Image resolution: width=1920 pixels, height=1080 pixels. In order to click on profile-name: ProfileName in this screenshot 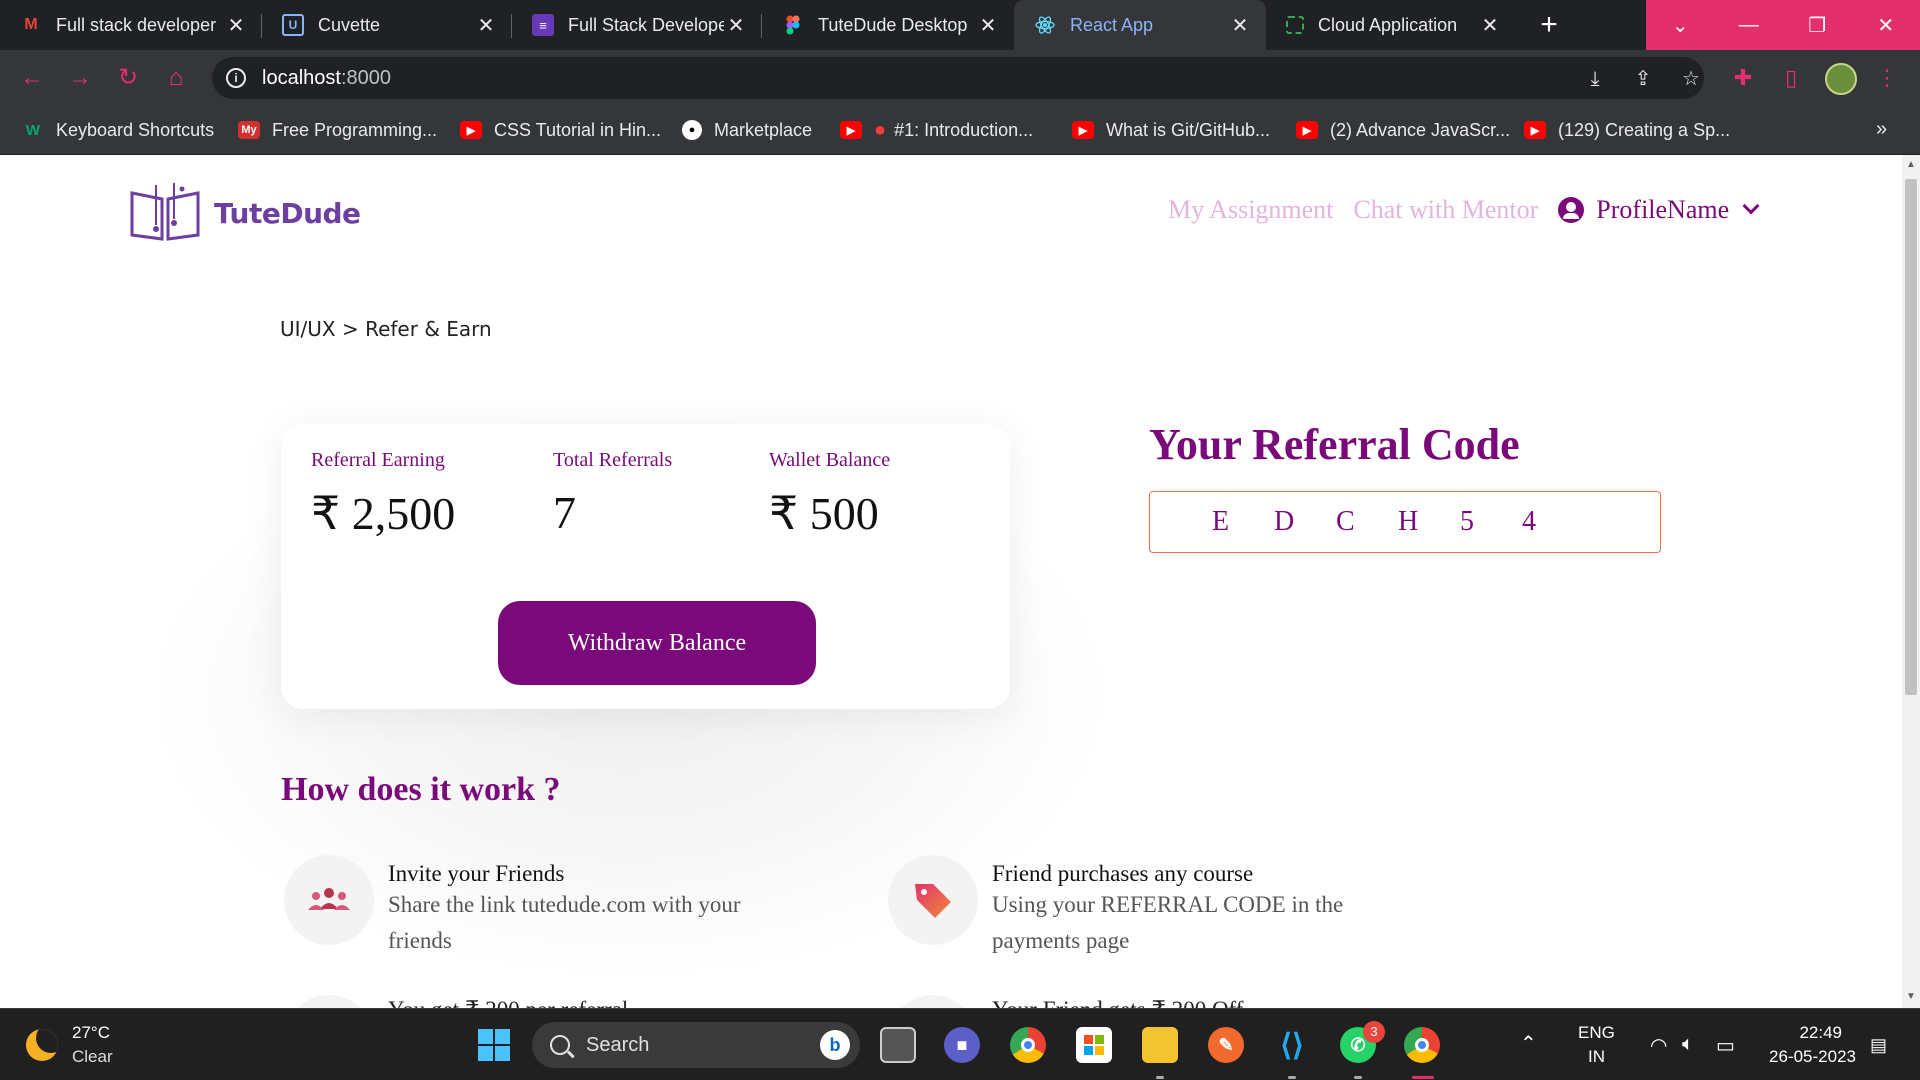, I will do `click(1662, 210)`.